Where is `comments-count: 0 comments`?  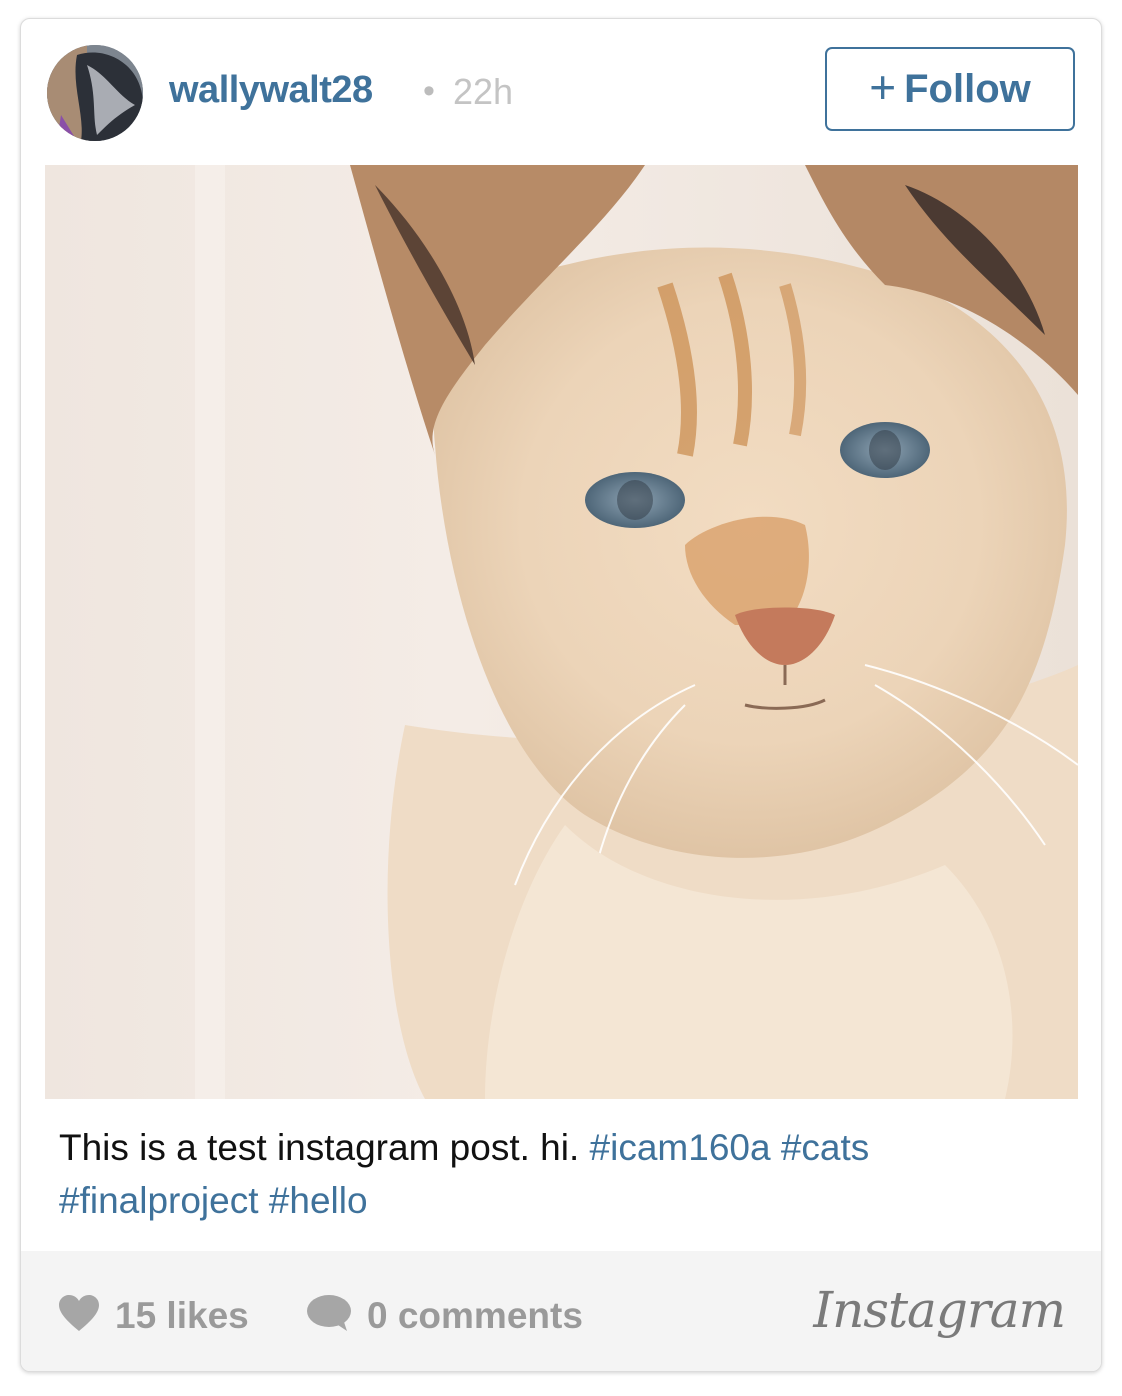
comments-count: 0 comments is located at coordinates (475, 1315).